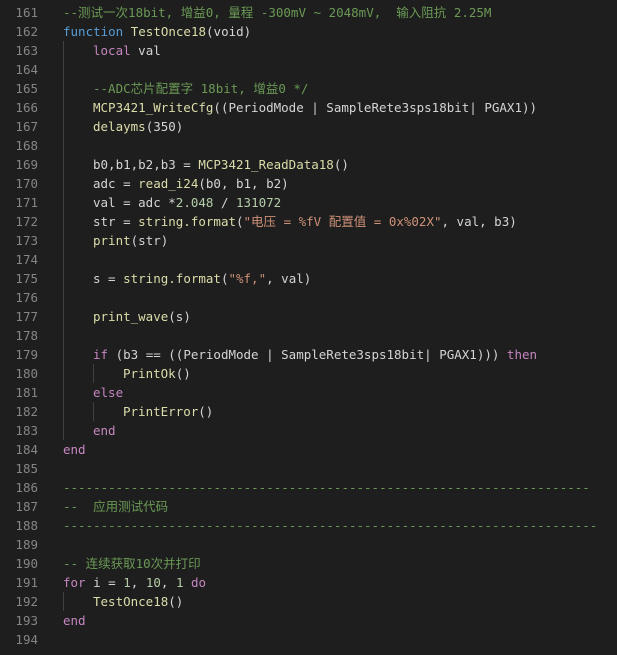 This screenshot has width=617, height=655. I want to click on code-text: TestOnce18(), so click(355, 601).